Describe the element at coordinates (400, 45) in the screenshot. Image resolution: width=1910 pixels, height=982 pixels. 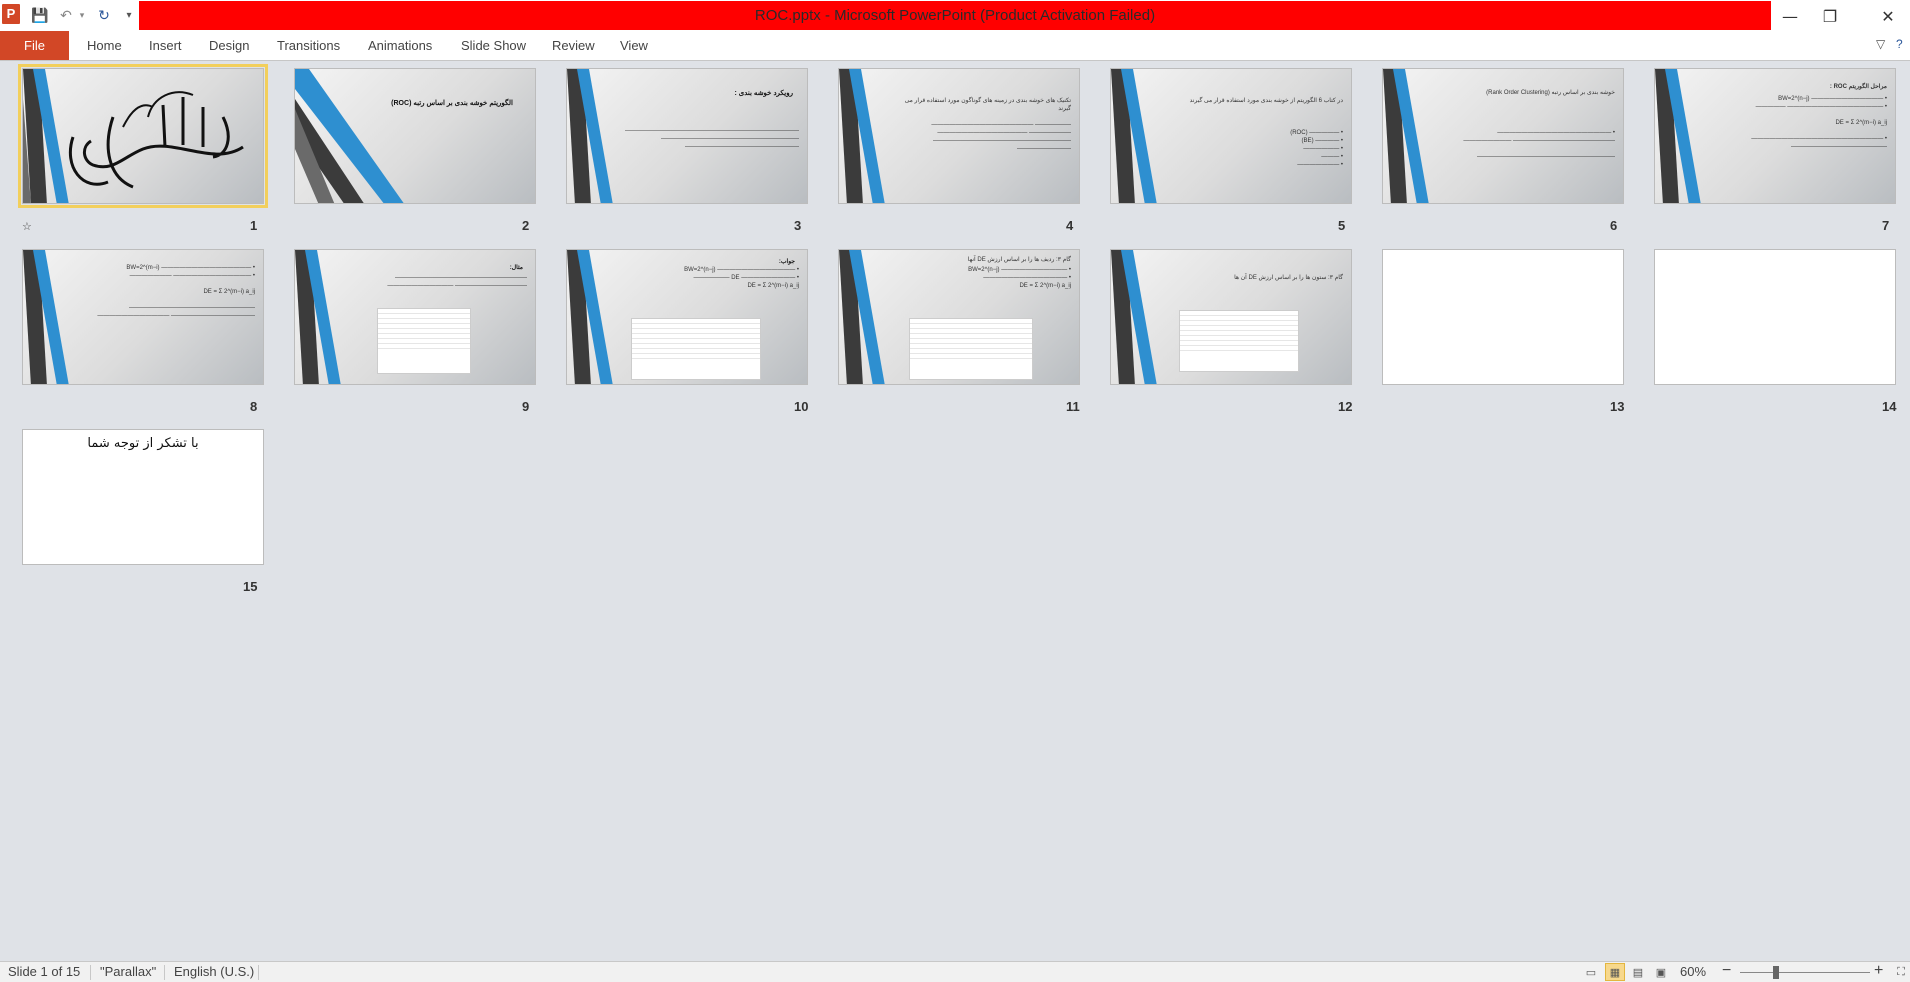
I see `tab-animations: Animations` at that location.